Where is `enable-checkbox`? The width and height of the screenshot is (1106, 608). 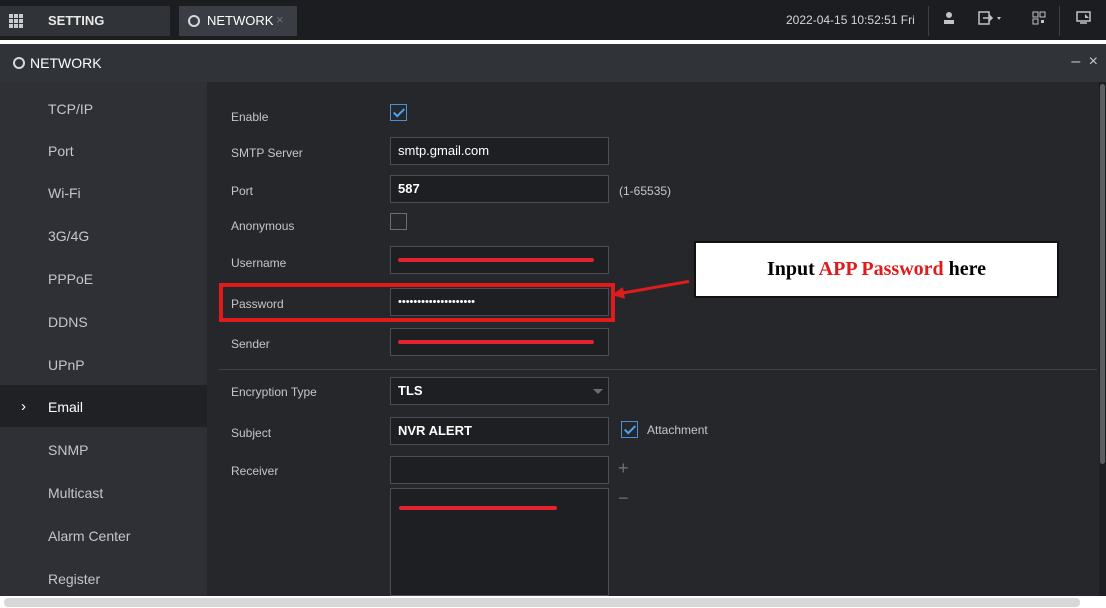
enable-checkbox is located at coordinates (398, 112).